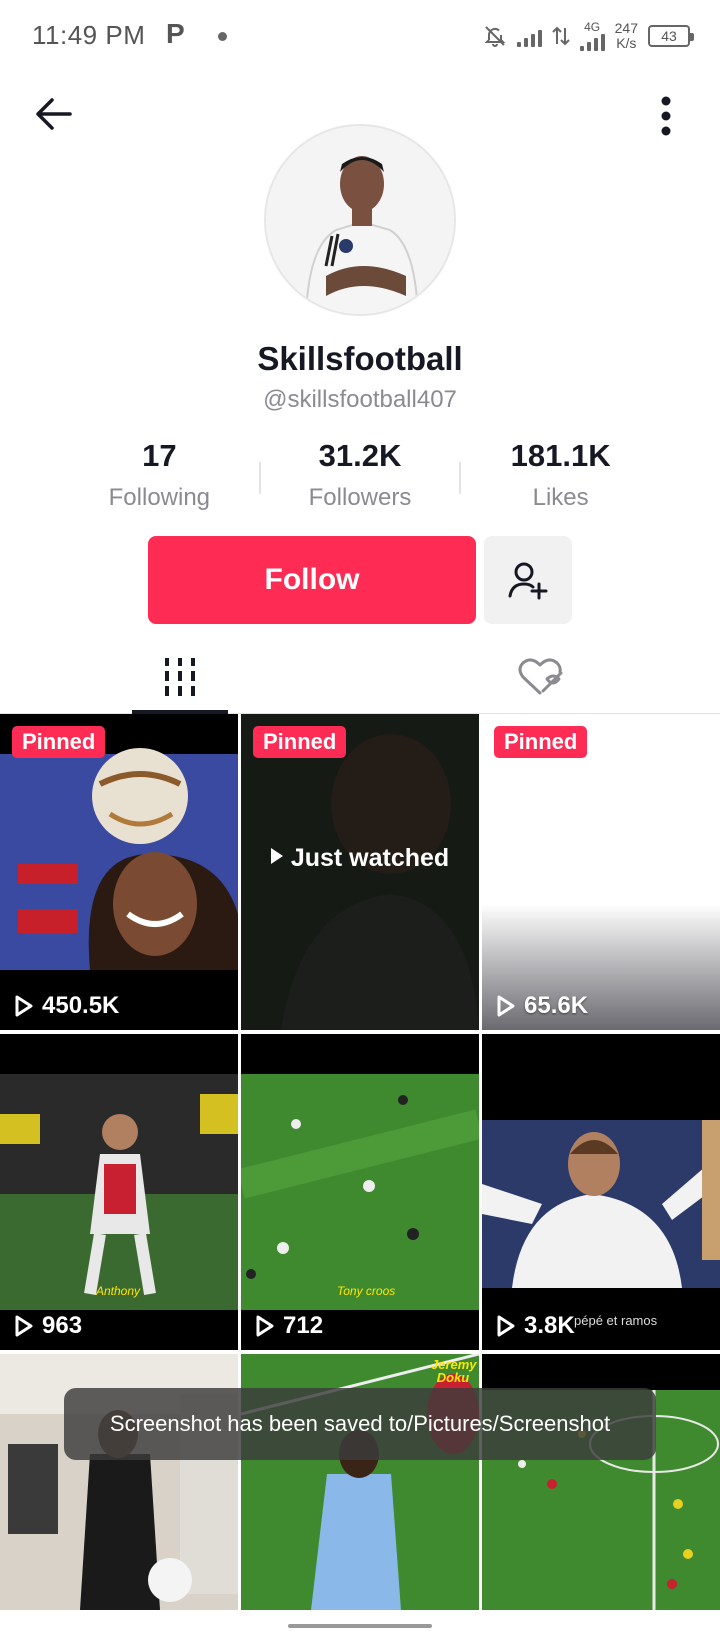 The width and height of the screenshot is (720, 1640). What do you see at coordinates (370, 858) in the screenshot?
I see `just-watched-text: Just watched` at bounding box center [370, 858].